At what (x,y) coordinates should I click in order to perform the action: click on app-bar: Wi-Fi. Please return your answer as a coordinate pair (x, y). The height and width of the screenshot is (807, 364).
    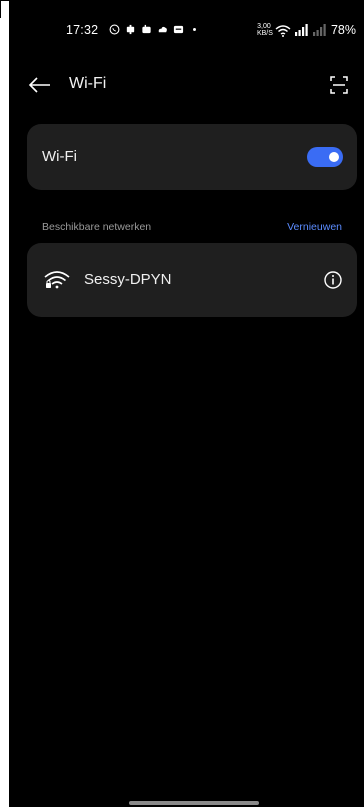
    Looking at the image, I should click on (186, 86).